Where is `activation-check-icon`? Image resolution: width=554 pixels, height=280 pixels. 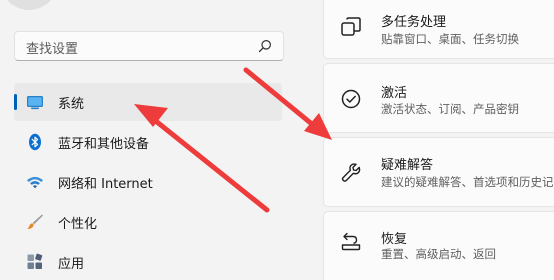 activation-check-icon is located at coordinates (351, 99).